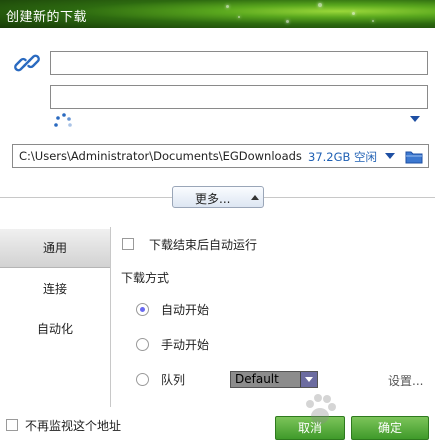  I want to click on auto-run-label: 下载结束后自动运行, so click(203, 244).